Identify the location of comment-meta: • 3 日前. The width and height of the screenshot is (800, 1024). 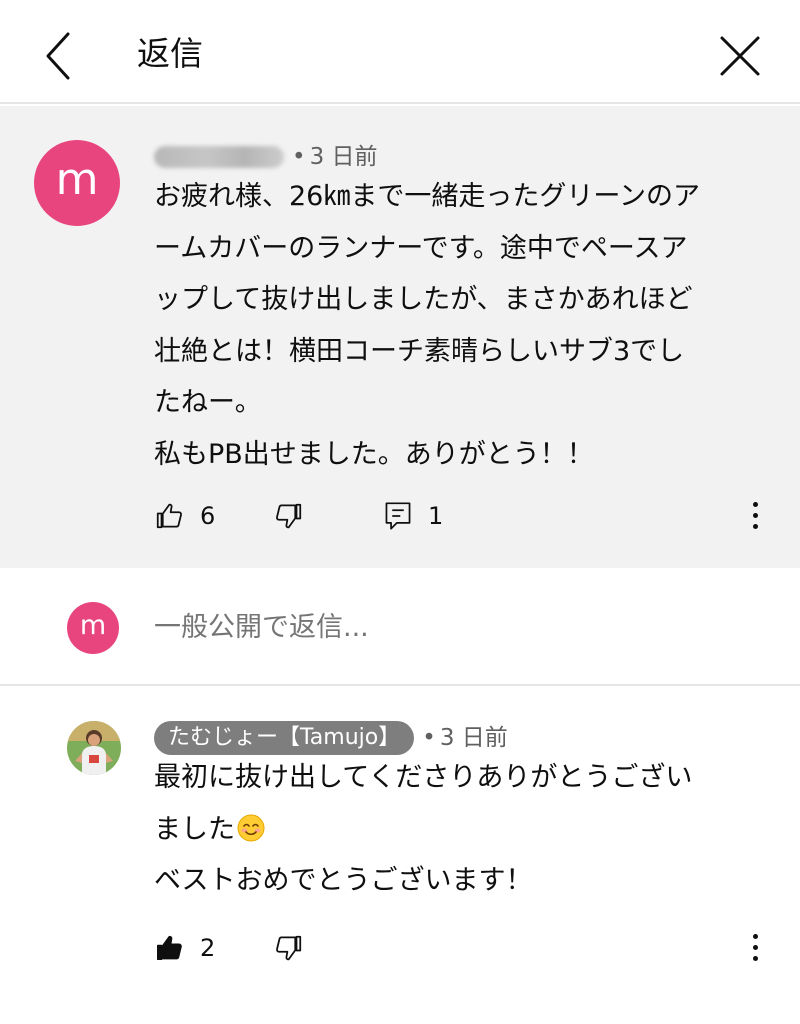
(266, 157).